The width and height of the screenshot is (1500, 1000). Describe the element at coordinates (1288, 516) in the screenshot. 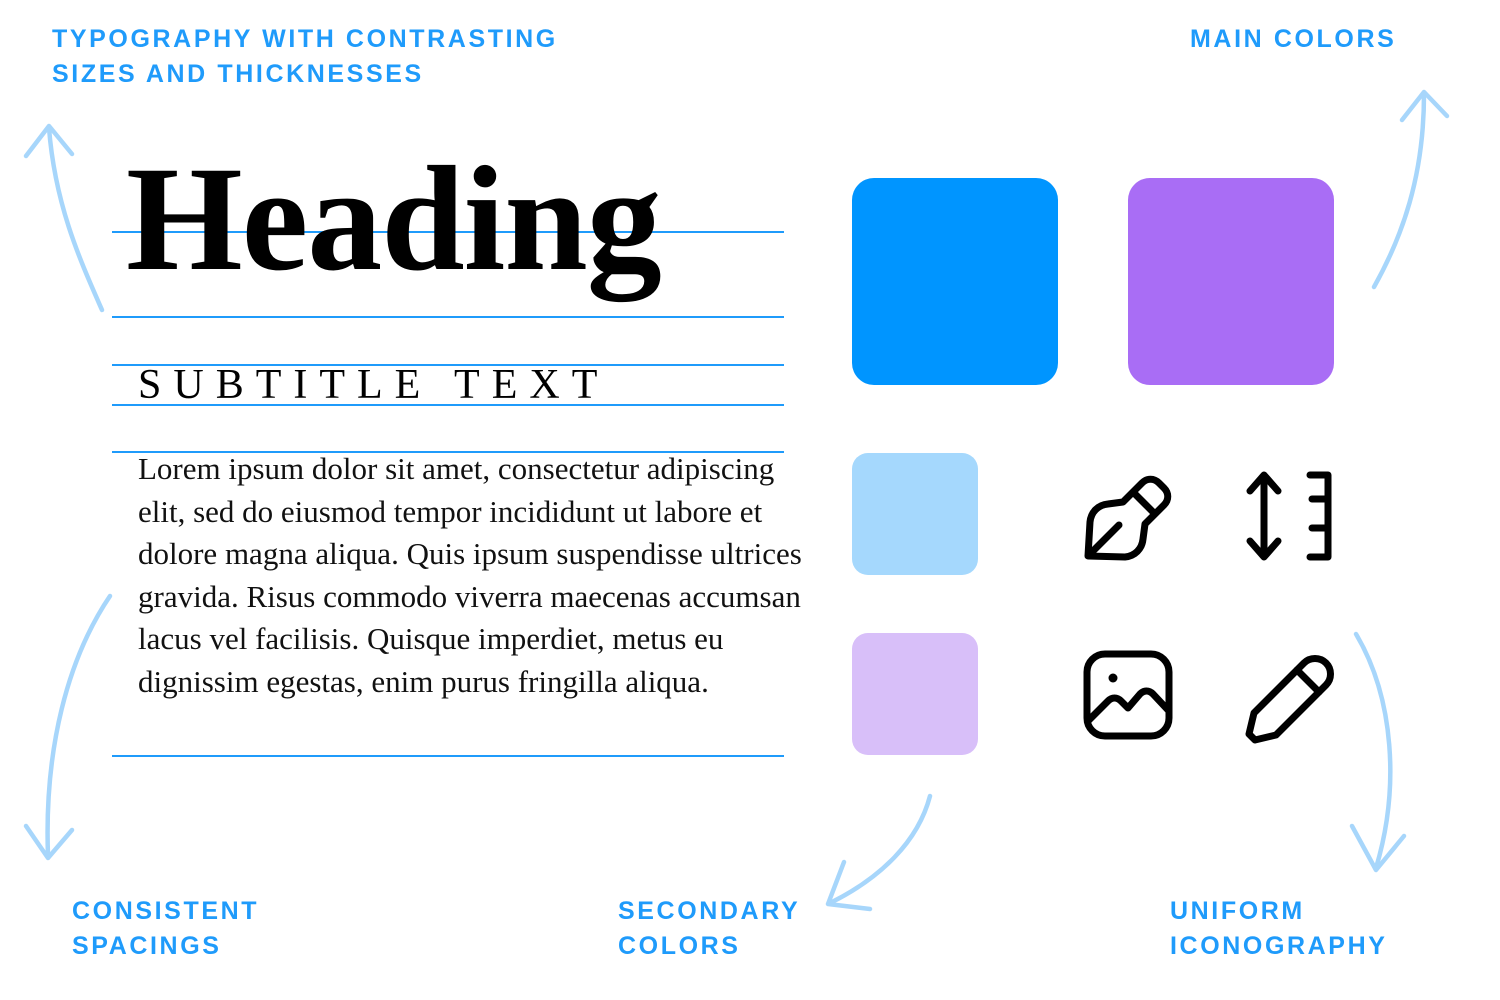

I see `line-height-icon` at that location.